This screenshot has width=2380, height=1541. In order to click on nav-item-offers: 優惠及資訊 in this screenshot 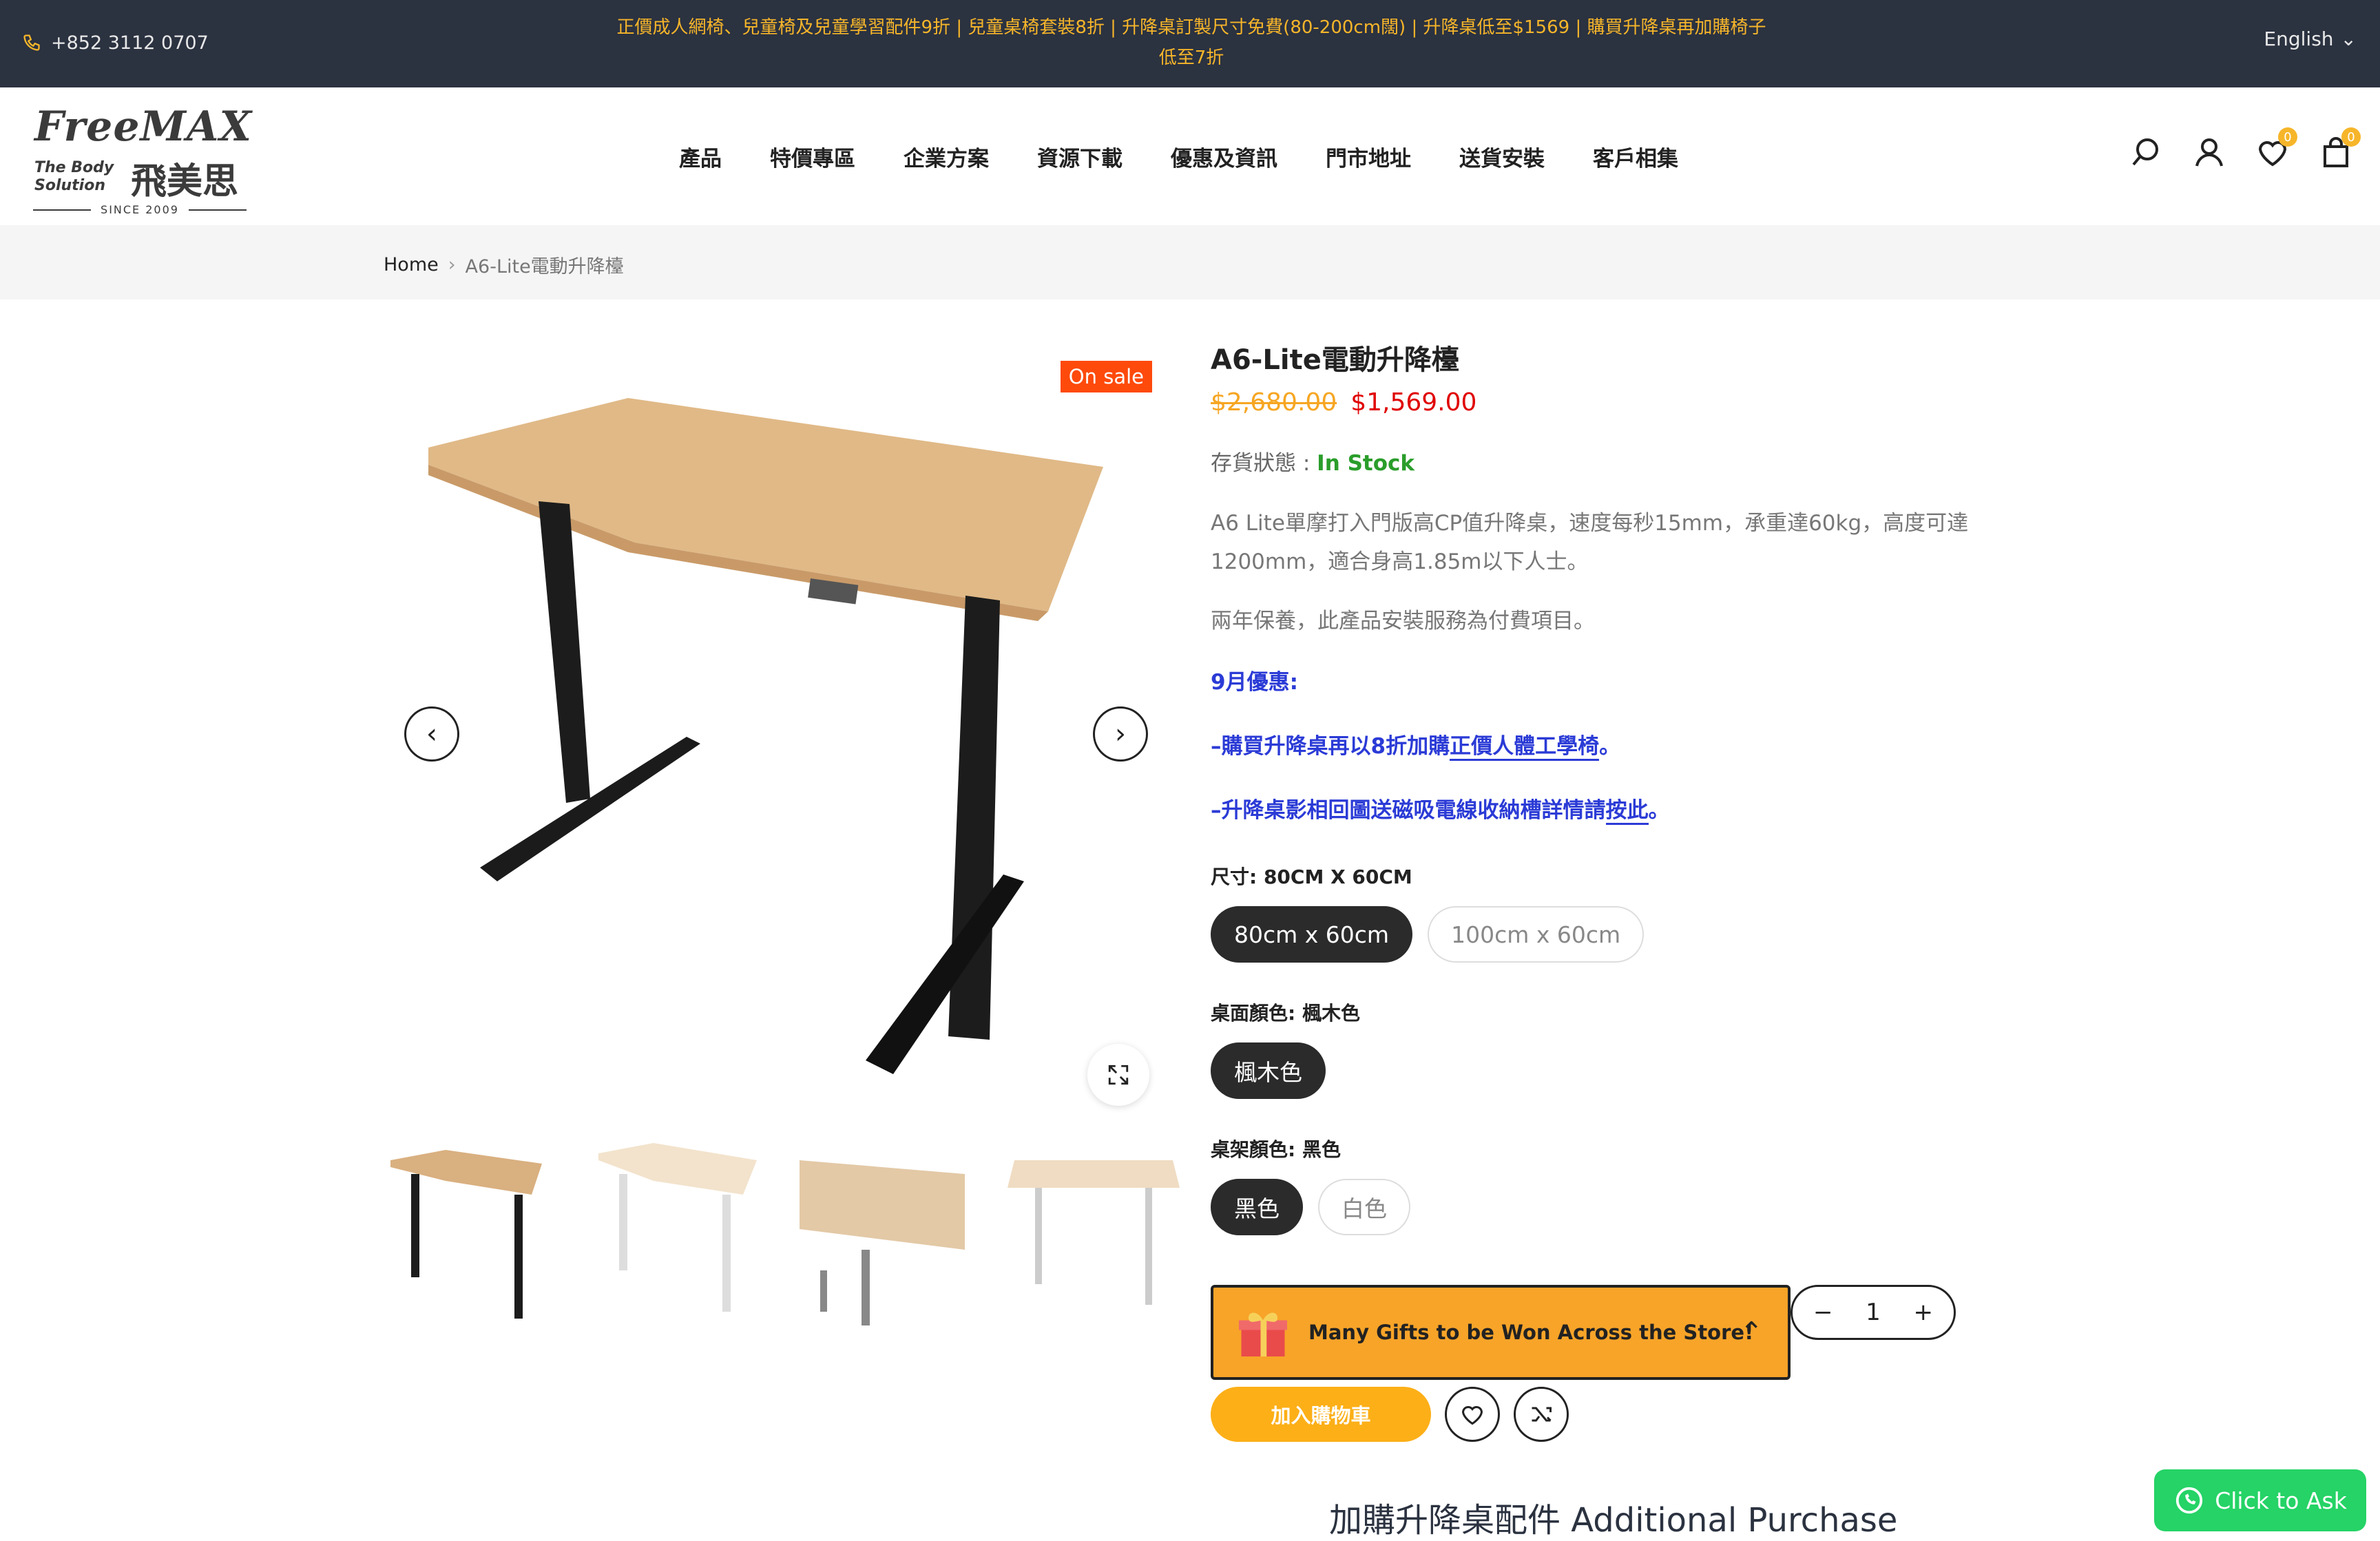, I will do `click(1224, 157)`.